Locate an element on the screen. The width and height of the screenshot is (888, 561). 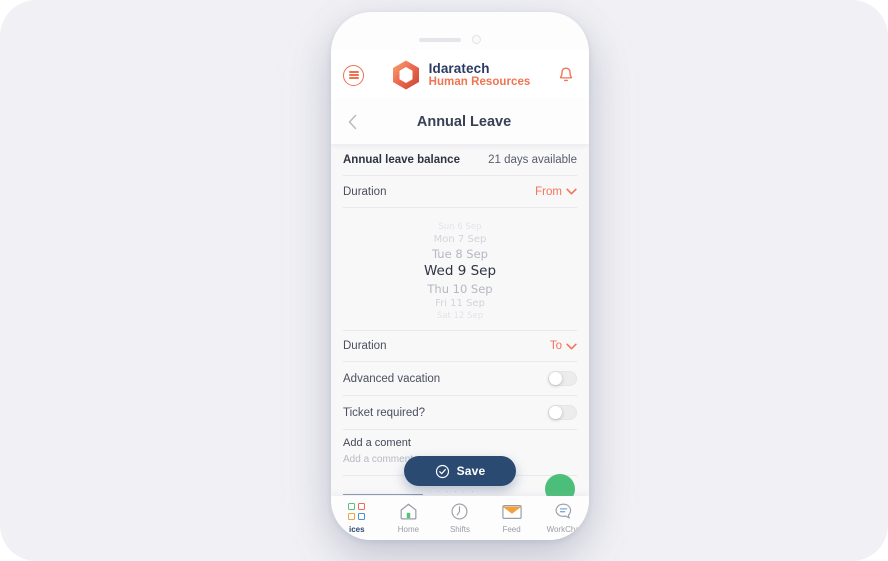
balance-value: 21 days available is located at coordinates (532, 159).